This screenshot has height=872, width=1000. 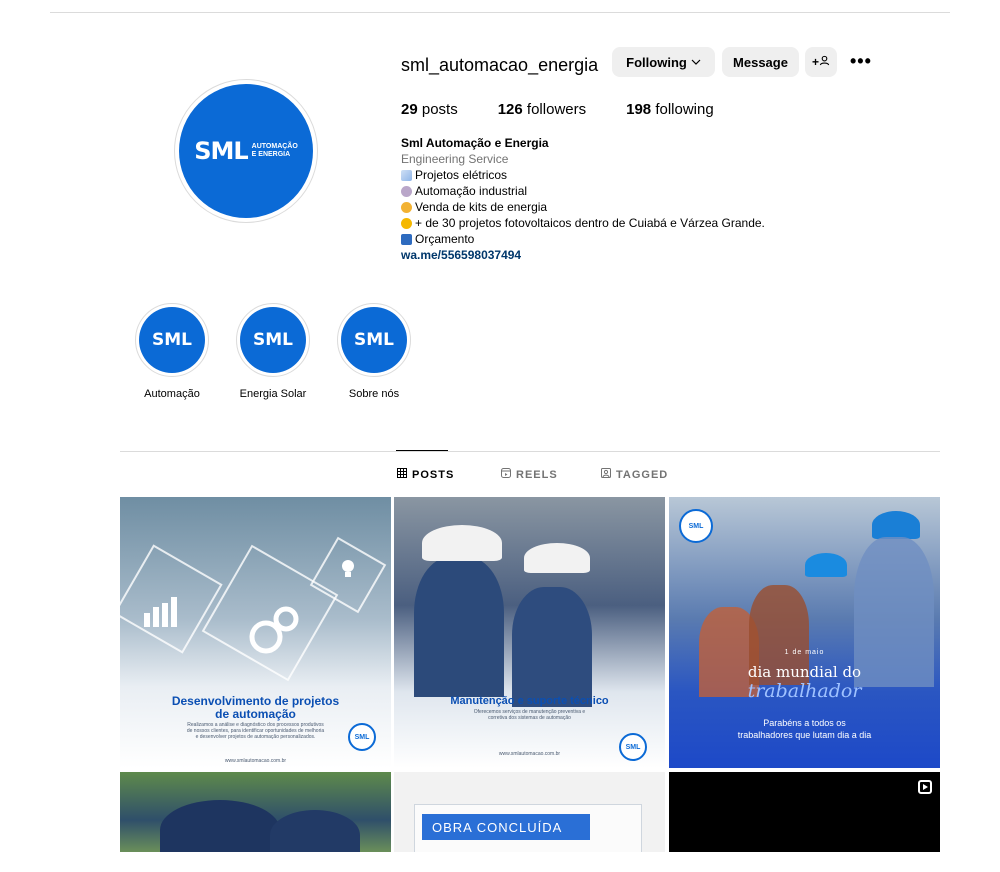 I want to click on tab-tagged: TAGGED, so click(x=634, y=474).